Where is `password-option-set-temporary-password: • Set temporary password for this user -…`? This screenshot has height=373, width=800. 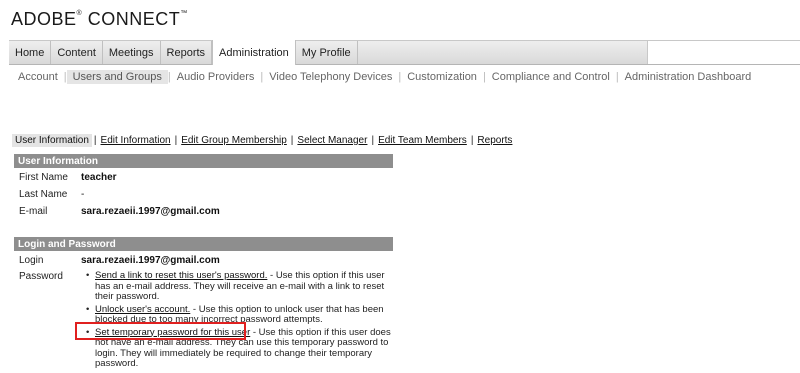
password-option-set-temporary-password: • Set temporary password for this user -… is located at coordinates (237, 348).